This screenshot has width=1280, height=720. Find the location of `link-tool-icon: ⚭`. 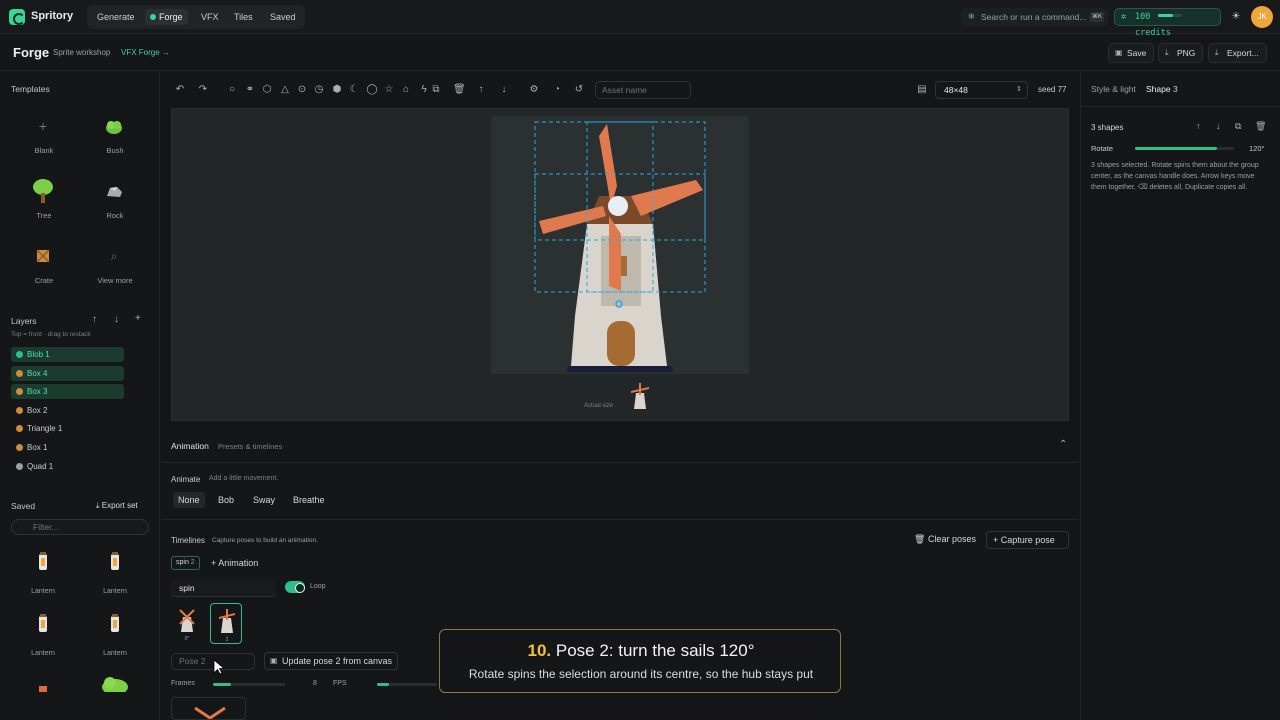

link-tool-icon: ⚭ is located at coordinates (250, 90).